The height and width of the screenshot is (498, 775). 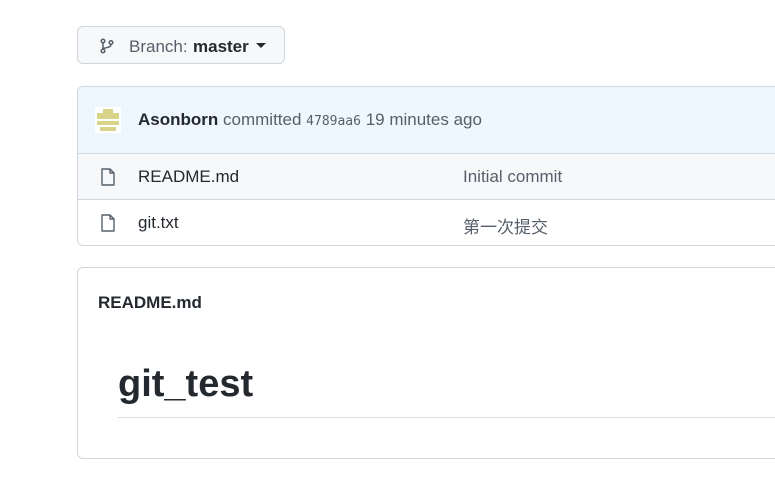 What do you see at coordinates (150, 302) in the screenshot?
I see `readme-title: README.md` at bounding box center [150, 302].